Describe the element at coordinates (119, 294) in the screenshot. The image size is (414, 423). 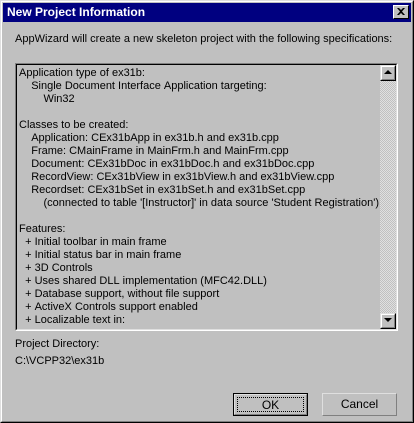
I see `spec-line: + Database support, without file support` at that location.